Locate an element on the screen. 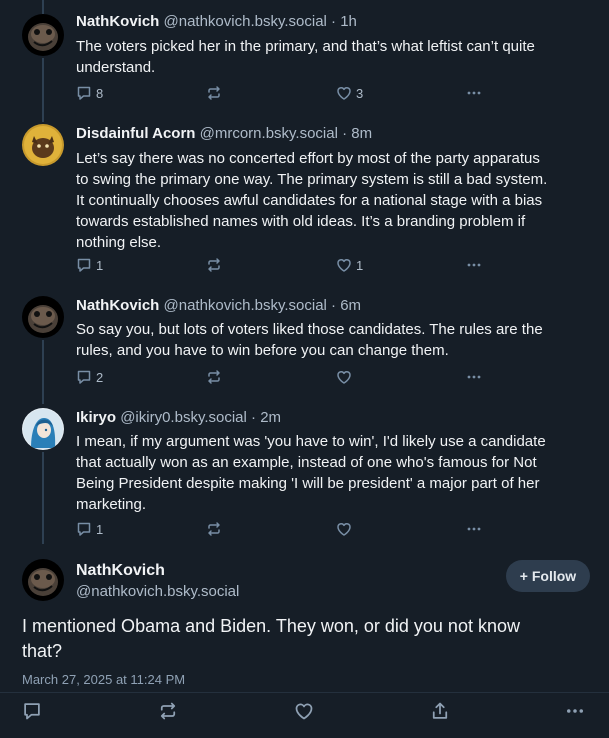 The width and height of the screenshot is (609, 738). post-actions: 2 is located at coordinates (286, 377).